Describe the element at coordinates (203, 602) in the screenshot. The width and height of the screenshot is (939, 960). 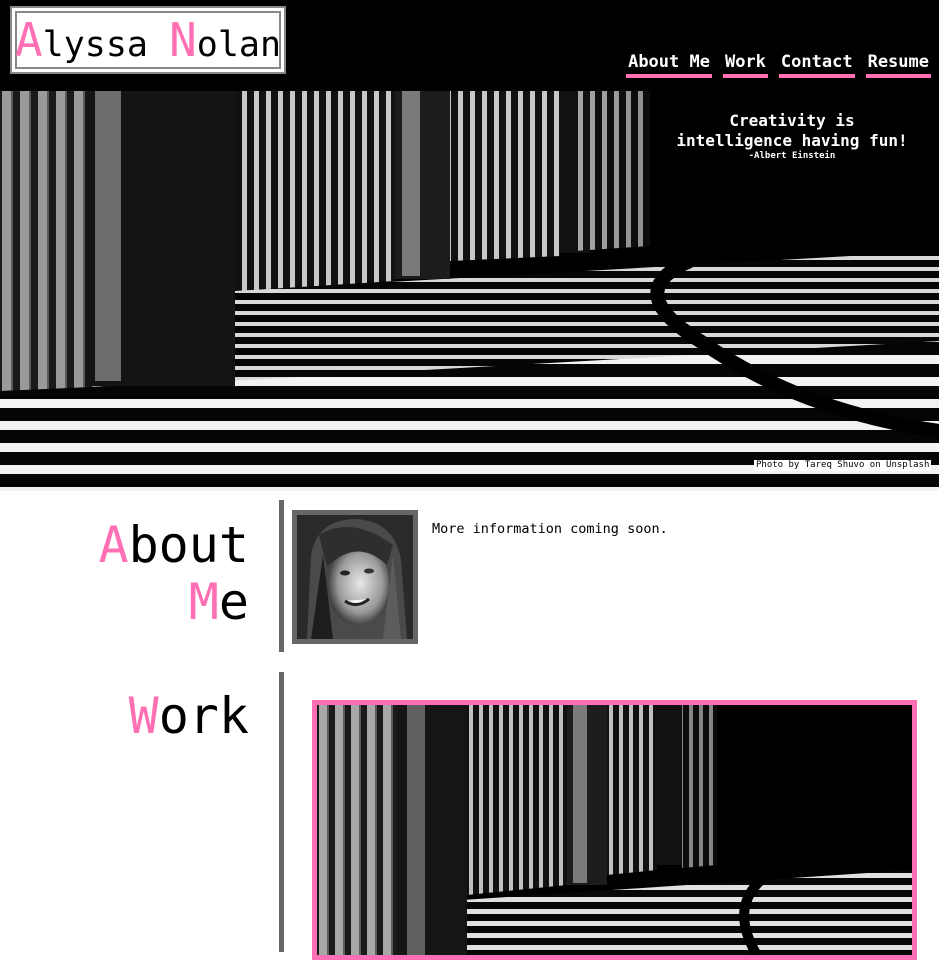
I see `about-title-initial-2: M` at that location.